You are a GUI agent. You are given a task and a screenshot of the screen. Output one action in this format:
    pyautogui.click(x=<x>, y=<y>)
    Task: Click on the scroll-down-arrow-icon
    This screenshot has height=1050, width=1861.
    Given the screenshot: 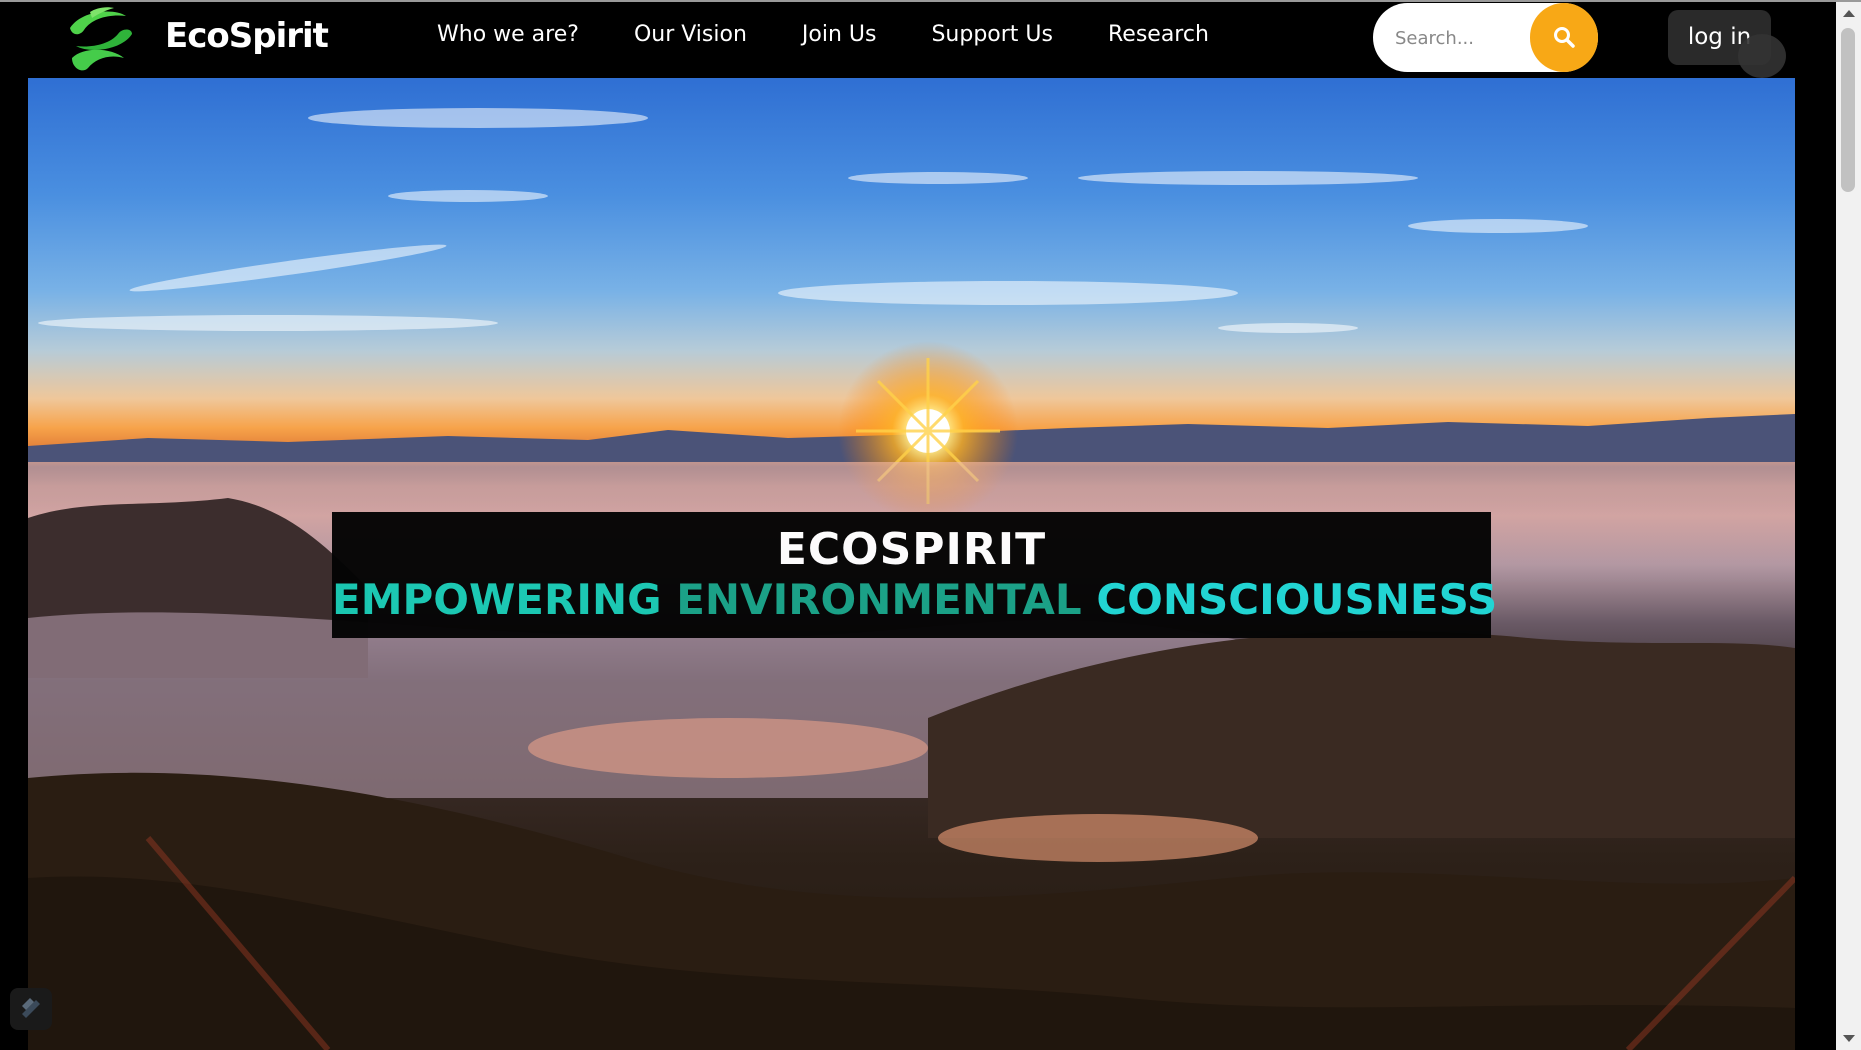 What is the action you would take?
    pyautogui.click(x=1849, y=1038)
    